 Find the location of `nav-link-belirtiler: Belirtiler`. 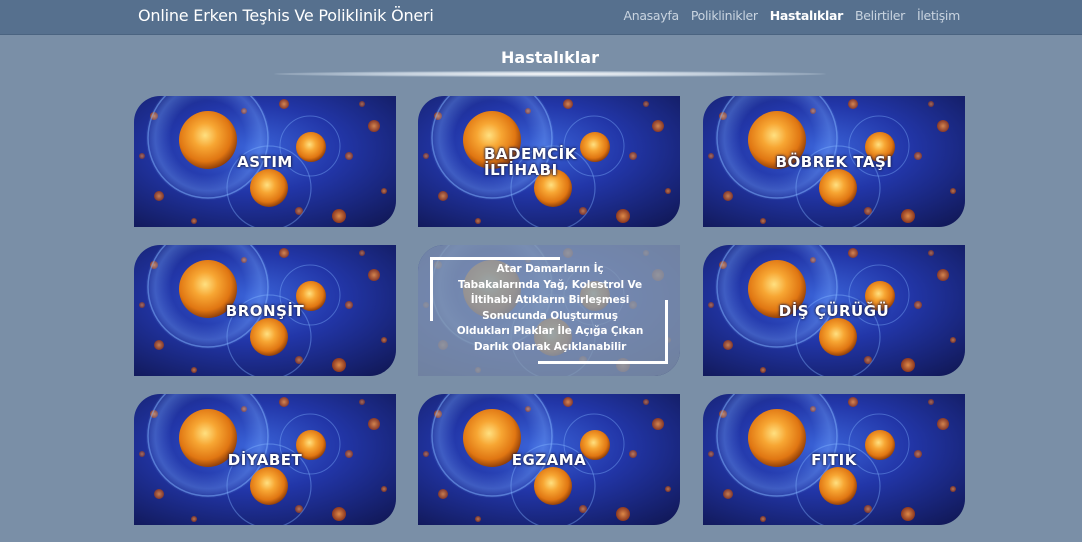

nav-link-belirtiler: Belirtiler is located at coordinates (880, 15).